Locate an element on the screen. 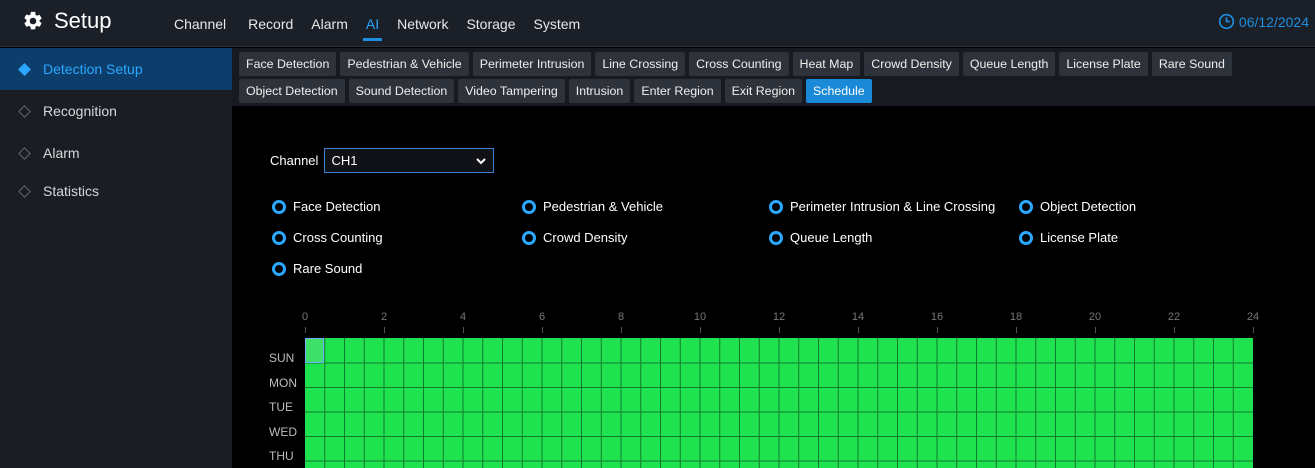 This screenshot has width=1315, height=468. day-label-wed: WED is located at coordinates (283, 431).